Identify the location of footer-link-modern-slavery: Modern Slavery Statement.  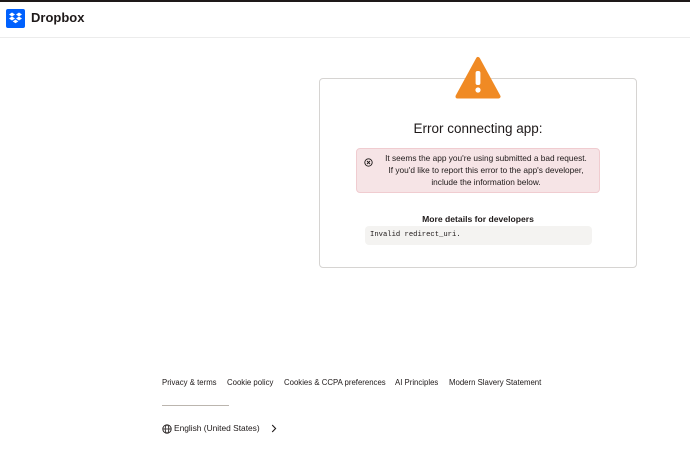
(495, 382).